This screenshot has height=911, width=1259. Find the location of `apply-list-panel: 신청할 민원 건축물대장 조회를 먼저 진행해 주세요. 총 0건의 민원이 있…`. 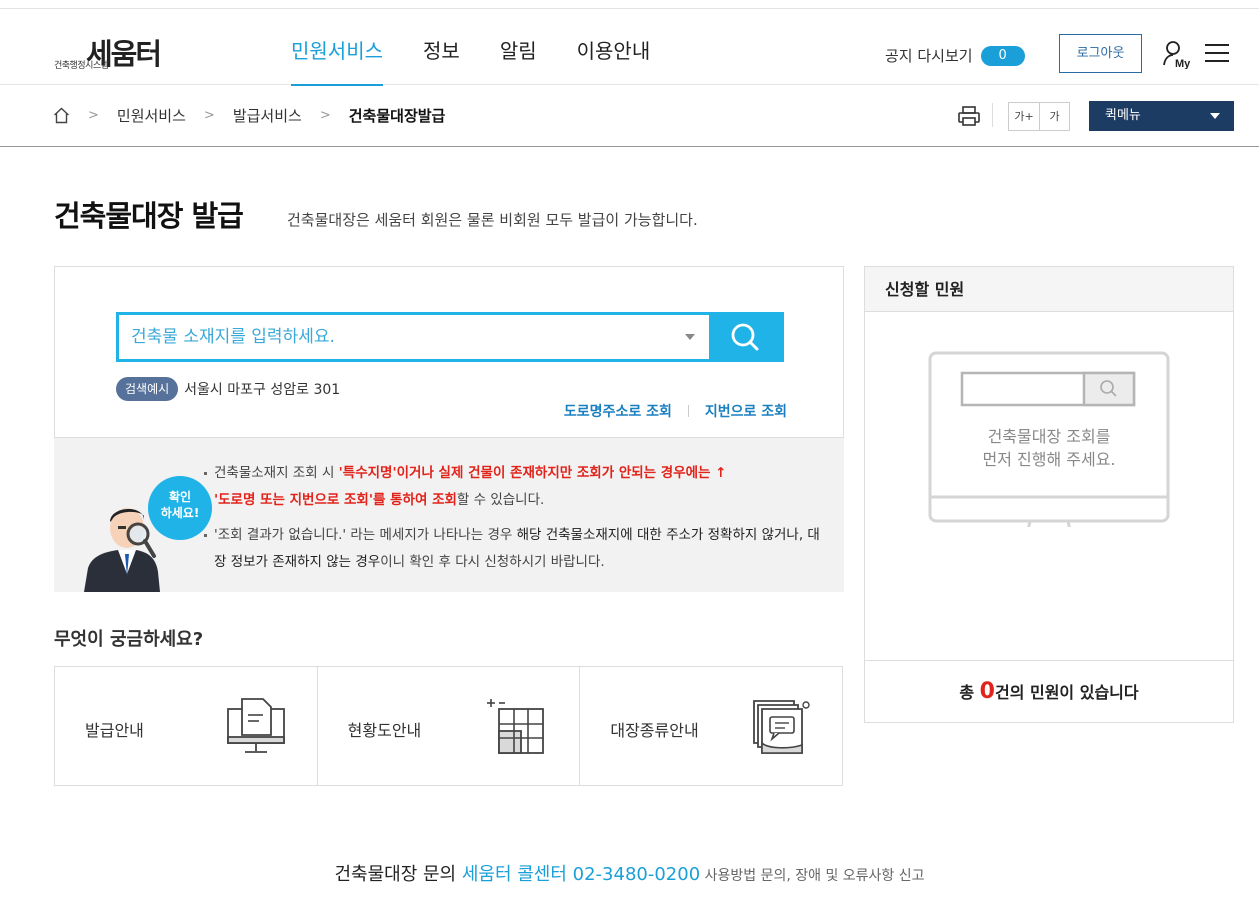

apply-list-panel: 신청할 민원 건축물대장 조회를 먼저 진행해 주세요. 총 0건의 민원이 있… is located at coordinates (1049, 494).